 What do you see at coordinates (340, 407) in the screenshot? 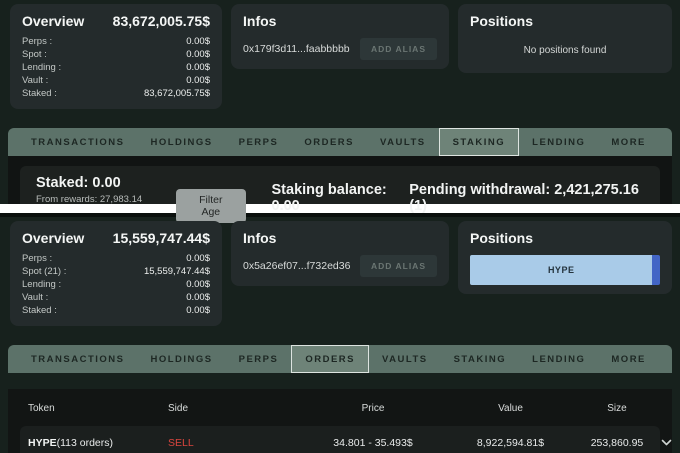
I see `orders-table-header: Token Side Price Value Size` at bounding box center [340, 407].